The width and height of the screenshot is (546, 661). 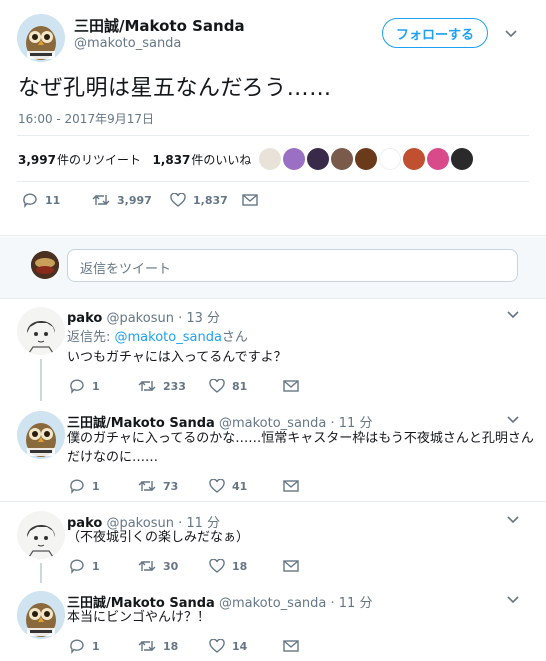 I want to click on reply-input: 返信をツイート, so click(x=292, y=265).